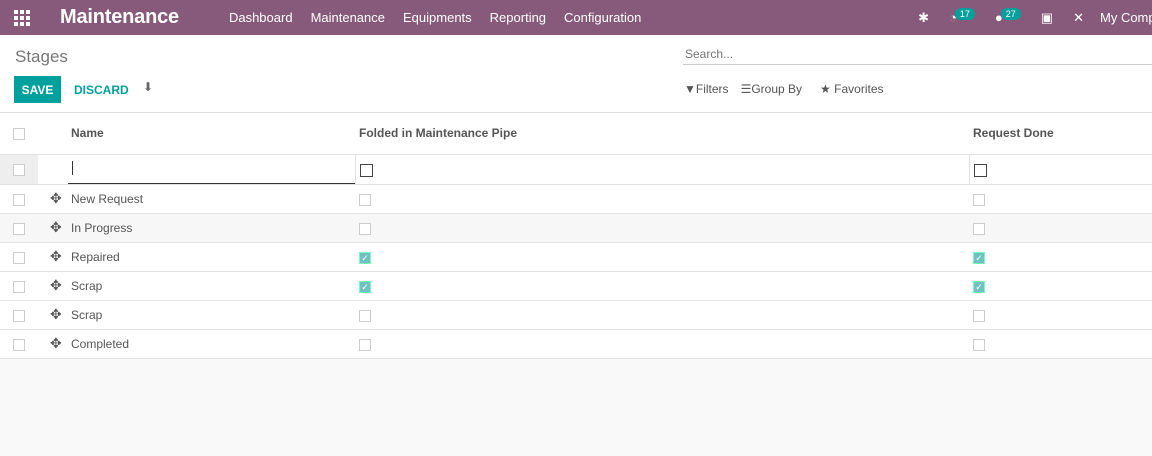  I want to click on tools-icon: ✕, so click(1078, 18).